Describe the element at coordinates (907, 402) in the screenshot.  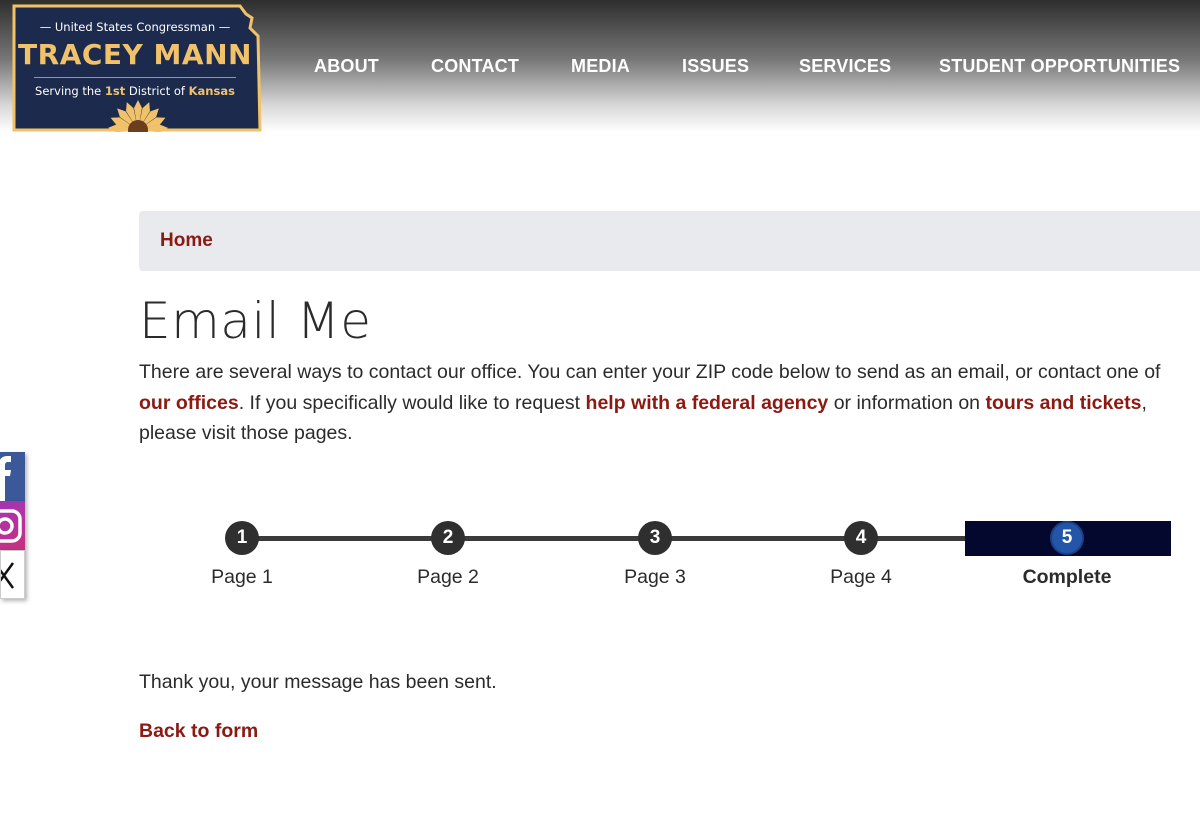
I see `intro-text-3: or information on` at that location.